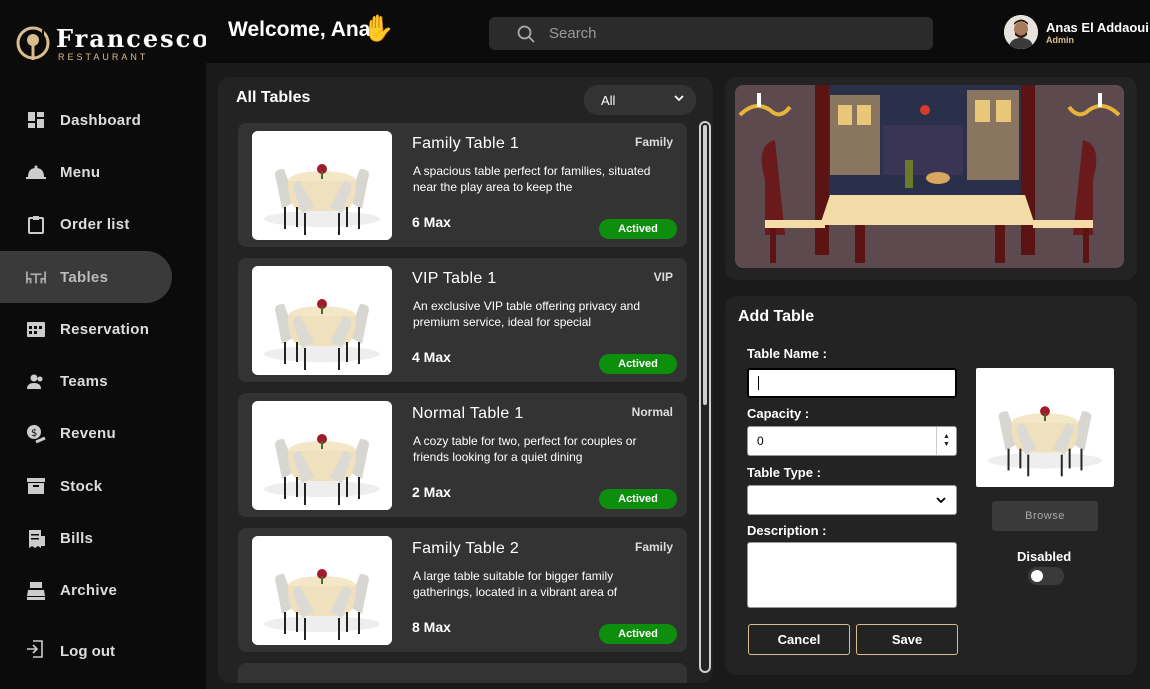 Image resolution: width=1150 pixels, height=689 pixels. What do you see at coordinates (86, 591) in the screenshot?
I see `sidebar-item-archive: Archive` at bounding box center [86, 591].